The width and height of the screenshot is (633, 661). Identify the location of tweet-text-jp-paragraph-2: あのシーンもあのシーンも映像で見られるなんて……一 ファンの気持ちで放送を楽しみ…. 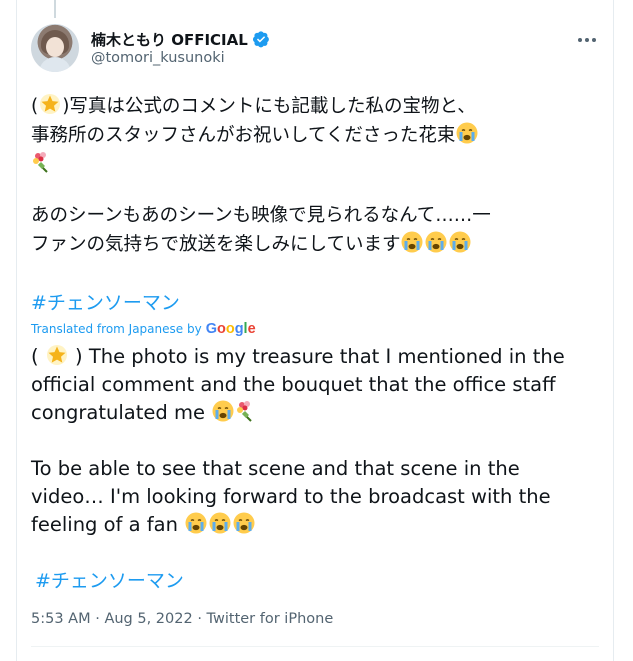
(261, 230).